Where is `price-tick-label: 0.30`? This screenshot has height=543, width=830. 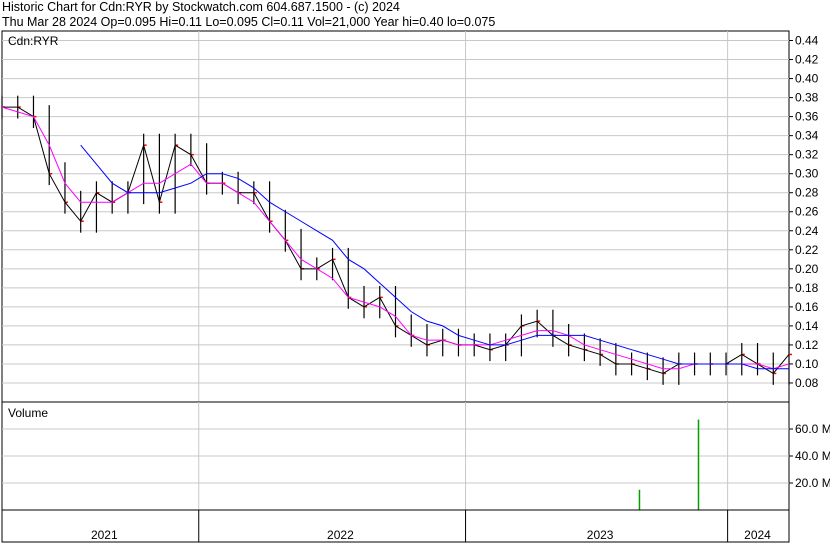
price-tick-label: 0.30 is located at coordinates (807, 174).